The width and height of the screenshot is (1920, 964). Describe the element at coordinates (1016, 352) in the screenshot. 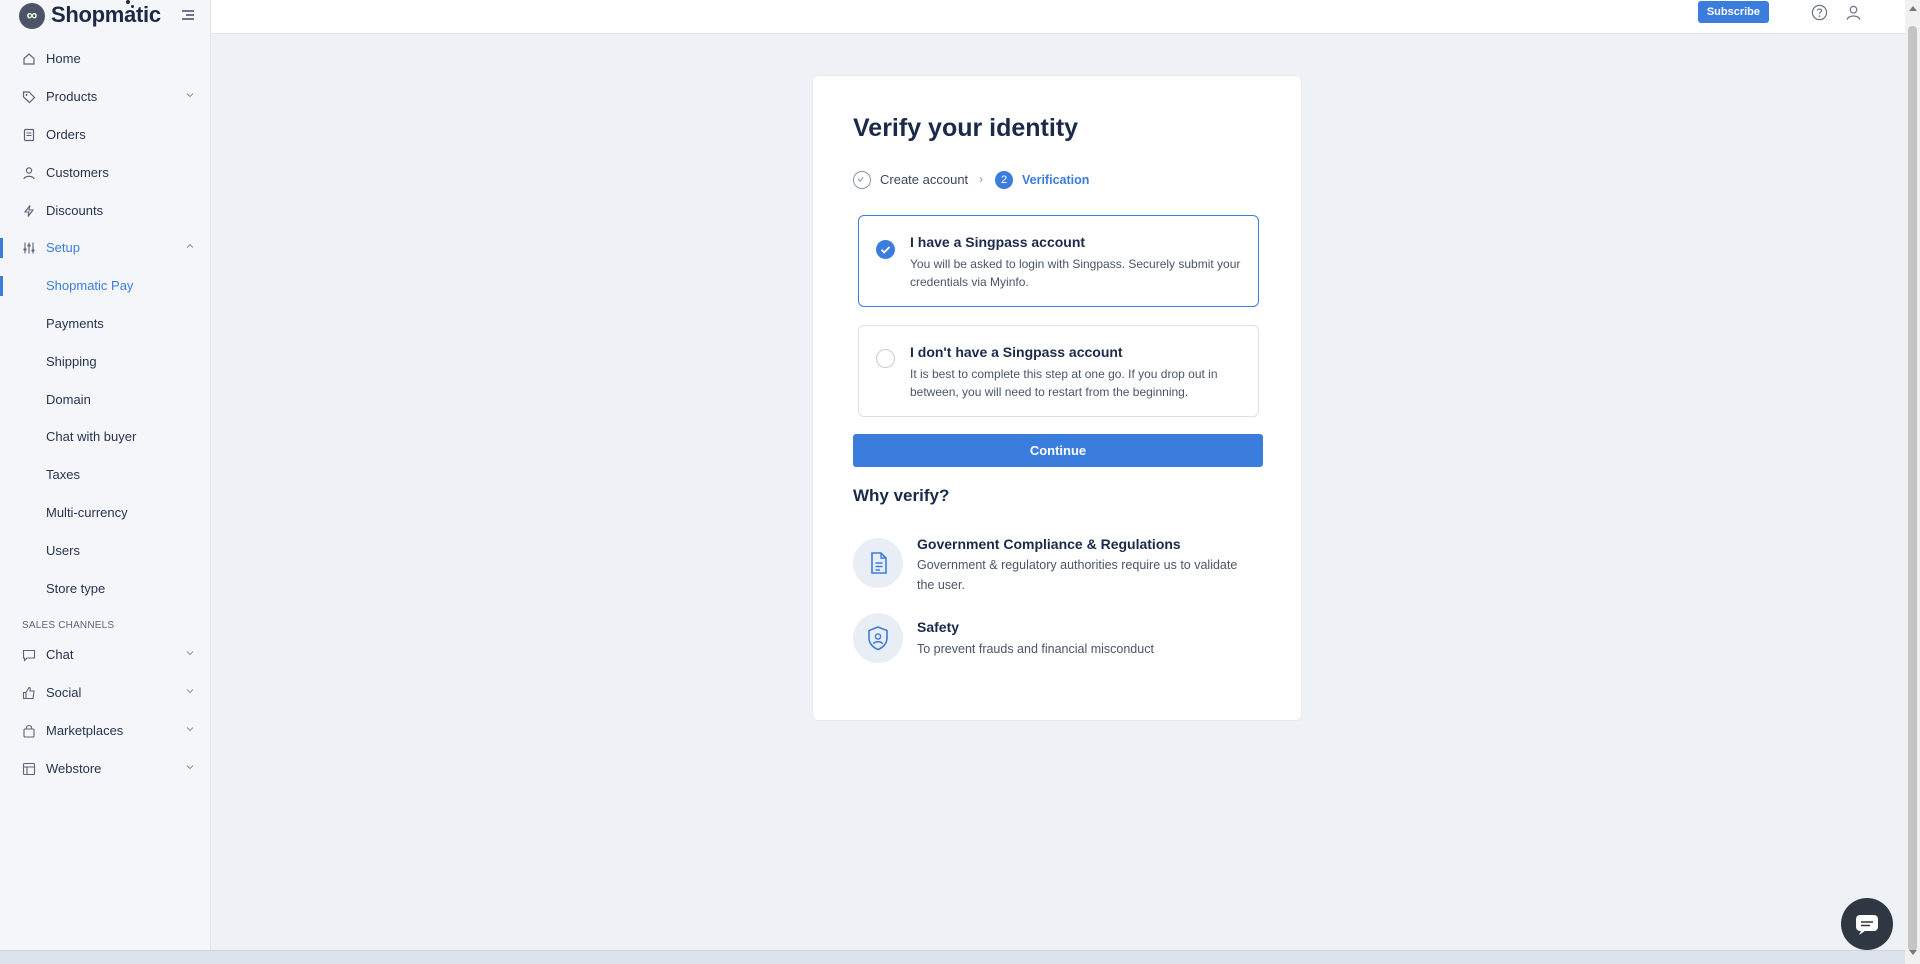

I see `option-title: I don't have a Singpass account` at that location.